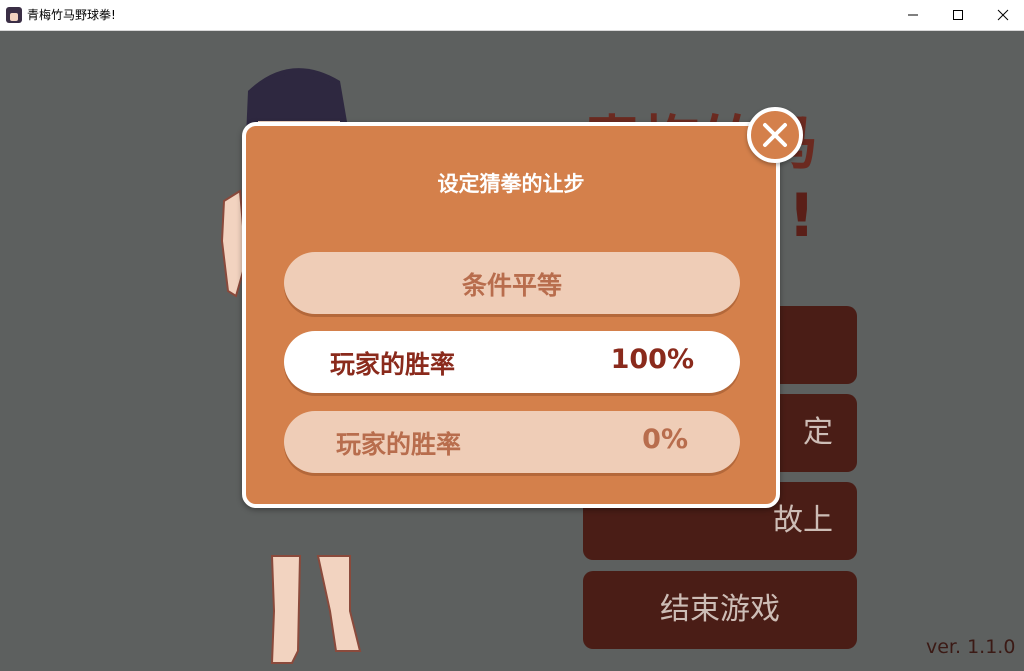 The height and width of the screenshot is (671, 1024). What do you see at coordinates (14, 15) in the screenshot?
I see `app-icon` at bounding box center [14, 15].